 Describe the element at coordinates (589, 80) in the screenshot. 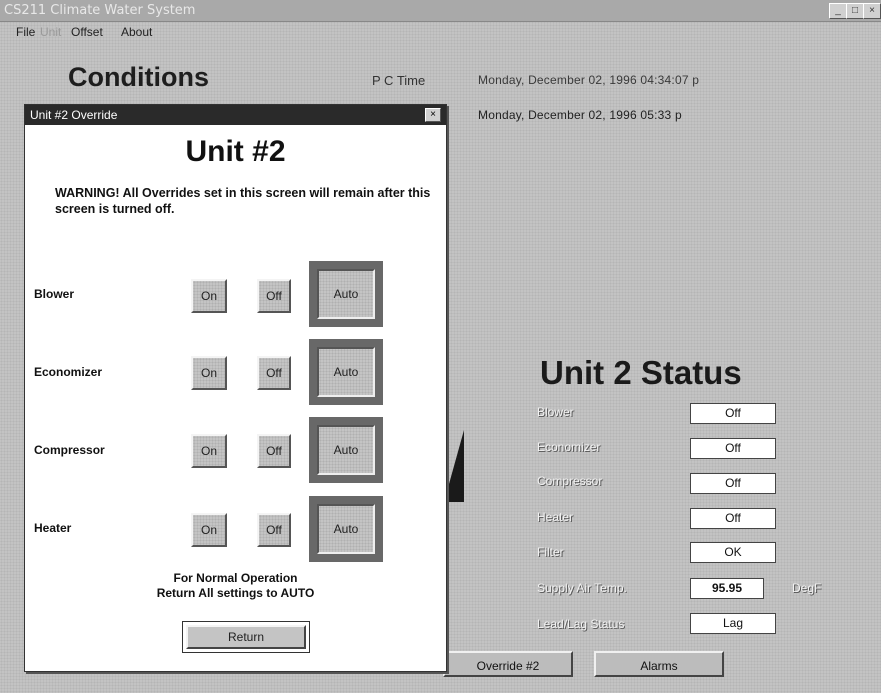

I see `pc-time-value: Monday, December 02, 1996 04:34:07 p` at that location.